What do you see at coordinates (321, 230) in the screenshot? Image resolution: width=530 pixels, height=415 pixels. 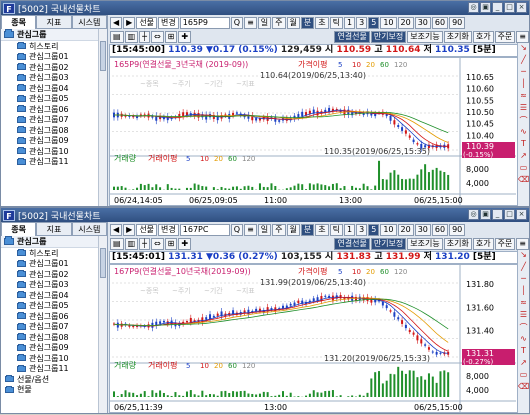 I see `period-second: 초` at bounding box center [321, 230].